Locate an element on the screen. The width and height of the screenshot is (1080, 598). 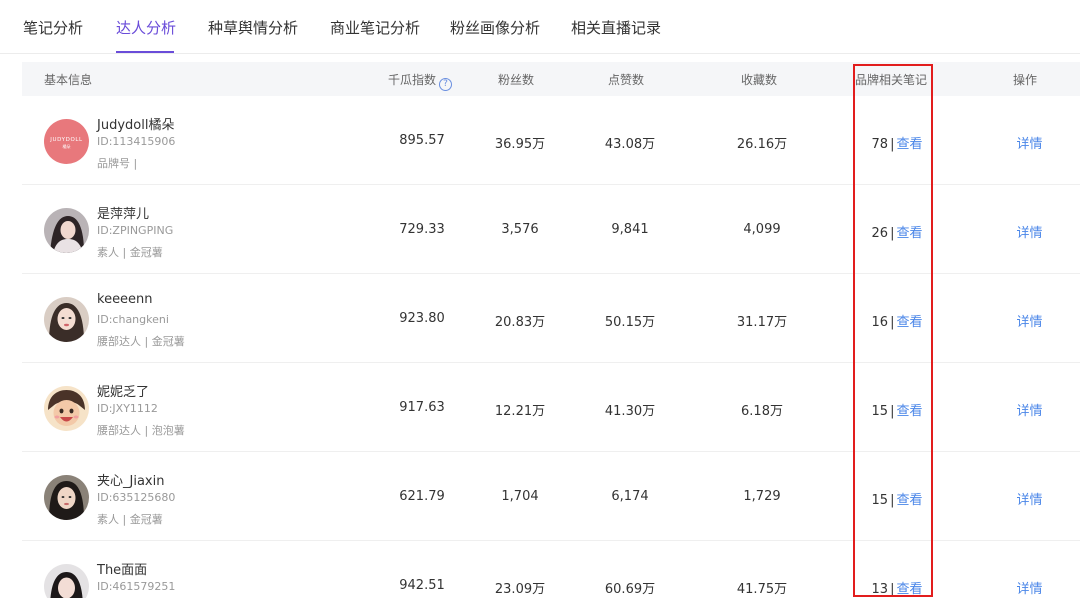
brand-notes-count: 78 is located at coordinates (880, 144).